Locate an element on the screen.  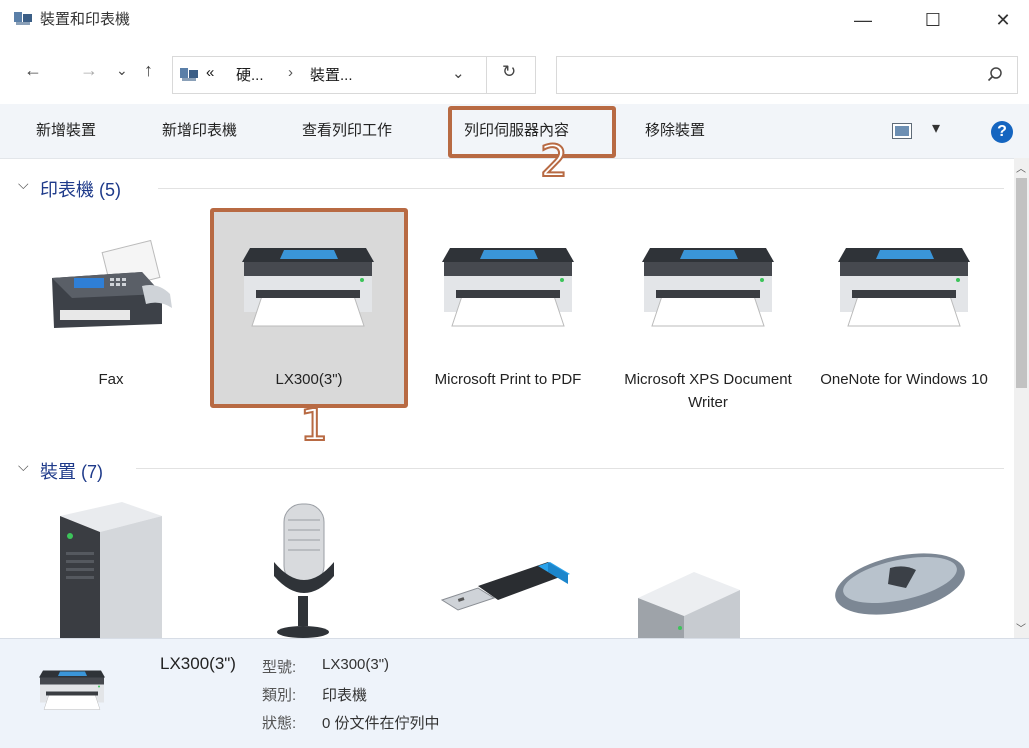
breadcrumb-overflow: « is located at coordinates (210, 72).